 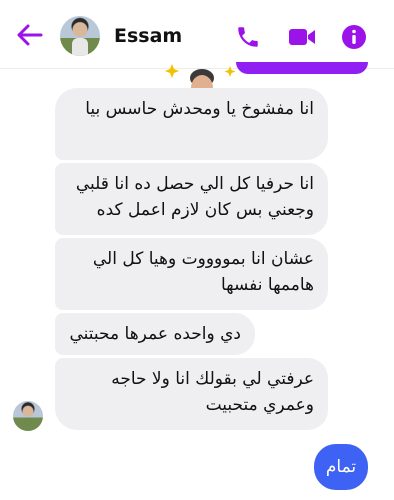 I want to click on received-message-1: انا مفشوخ يا ومحدش حاسس بيا, so click(x=191, y=124).